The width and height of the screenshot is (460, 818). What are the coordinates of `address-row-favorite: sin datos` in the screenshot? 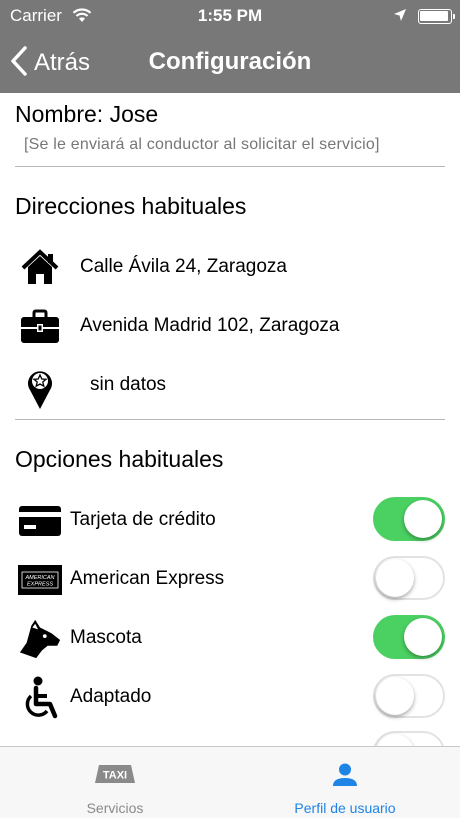 It's located at (230, 385).